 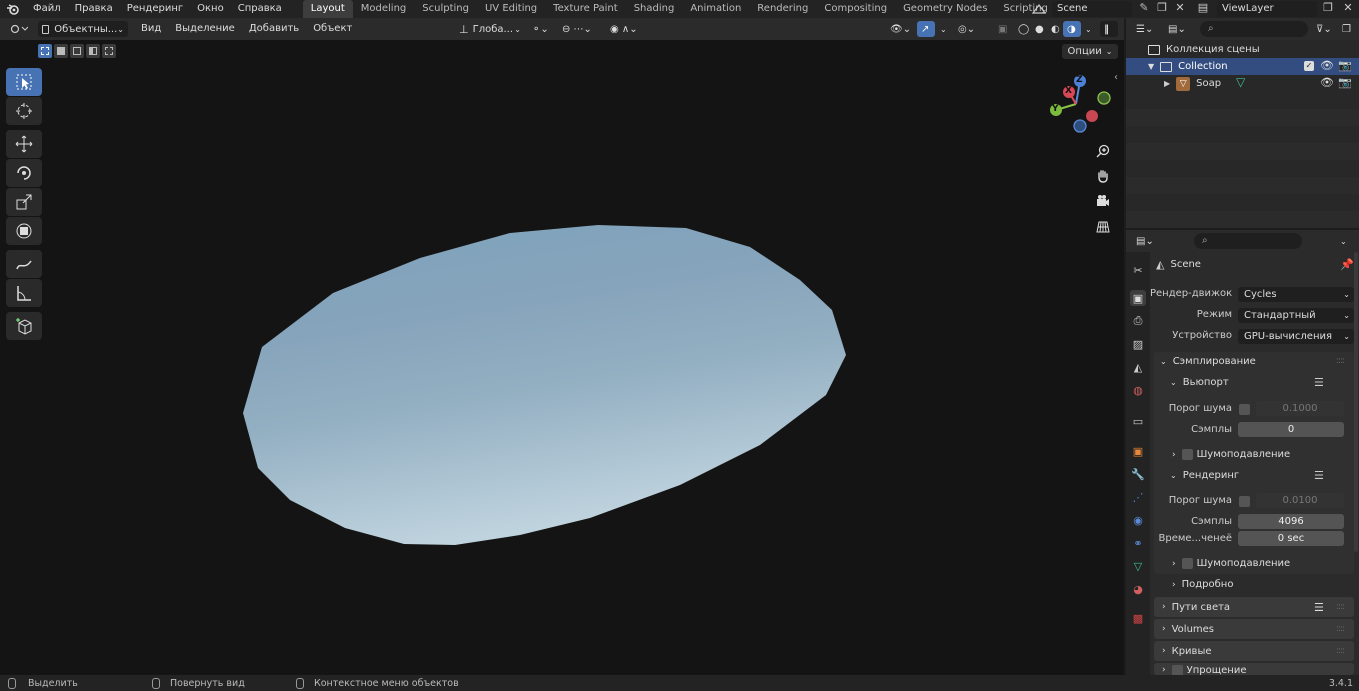 What do you see at coordinates (1103, 176) in the screenshot?
I see `pan-hand-icon` at bounding box center [1103, 176].